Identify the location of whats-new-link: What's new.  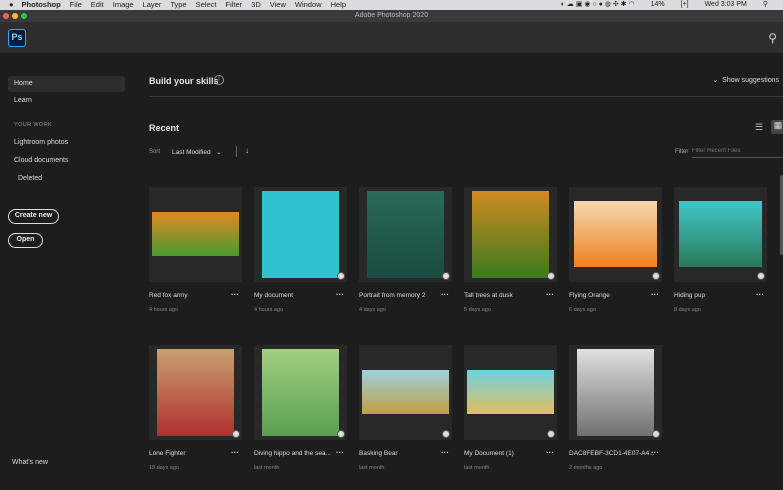
(30, 462).